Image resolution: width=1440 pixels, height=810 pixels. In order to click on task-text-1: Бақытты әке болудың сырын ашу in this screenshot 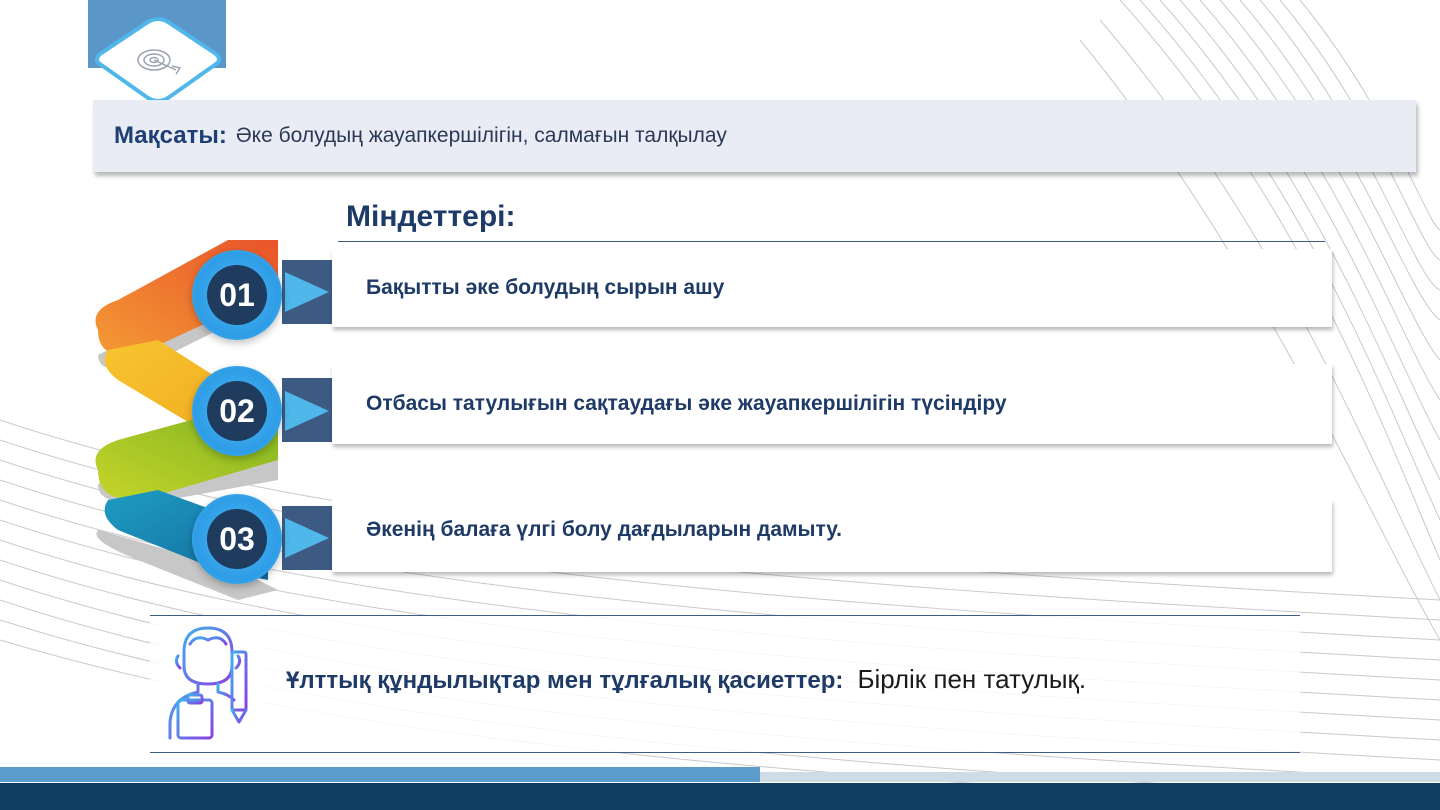, I will do `click(545, 287)`.